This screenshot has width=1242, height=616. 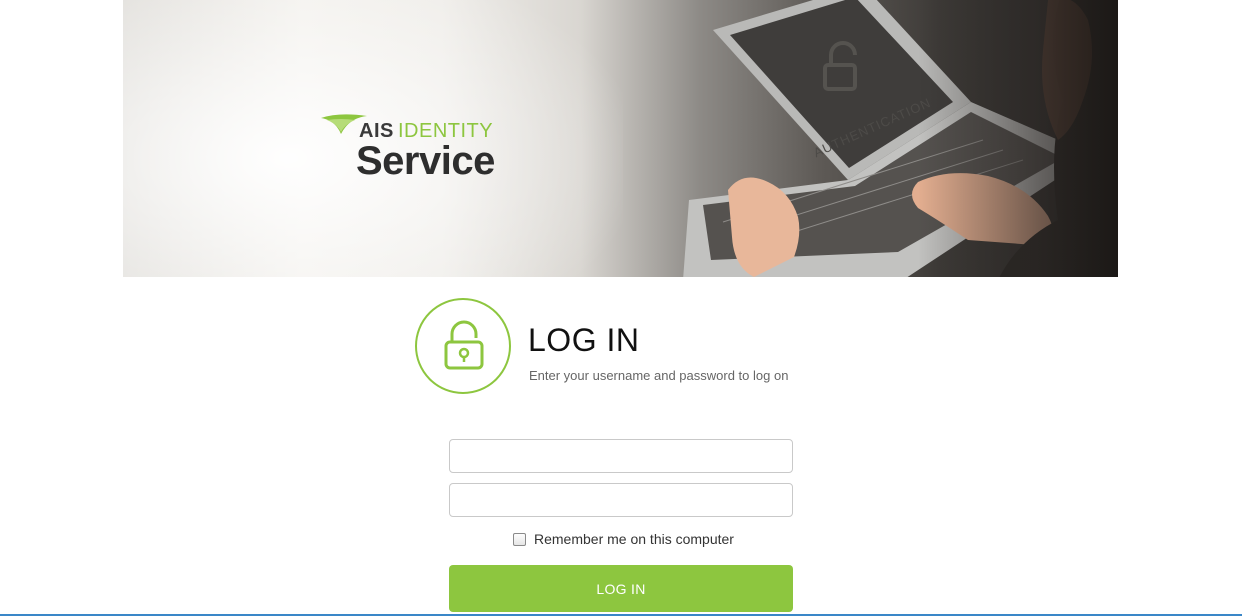 I want to click on remember-me-checkbox, so click(x=519, y=539).